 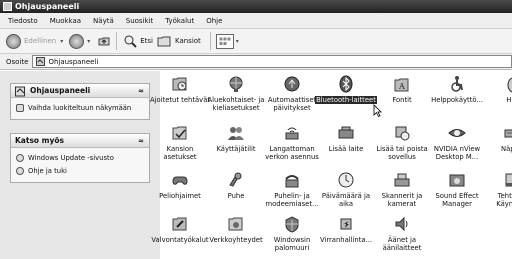 What do you see at coordinates (180, 133) in the screenshot?
I see `folder-options-icon` at bounding box center [180, 133].